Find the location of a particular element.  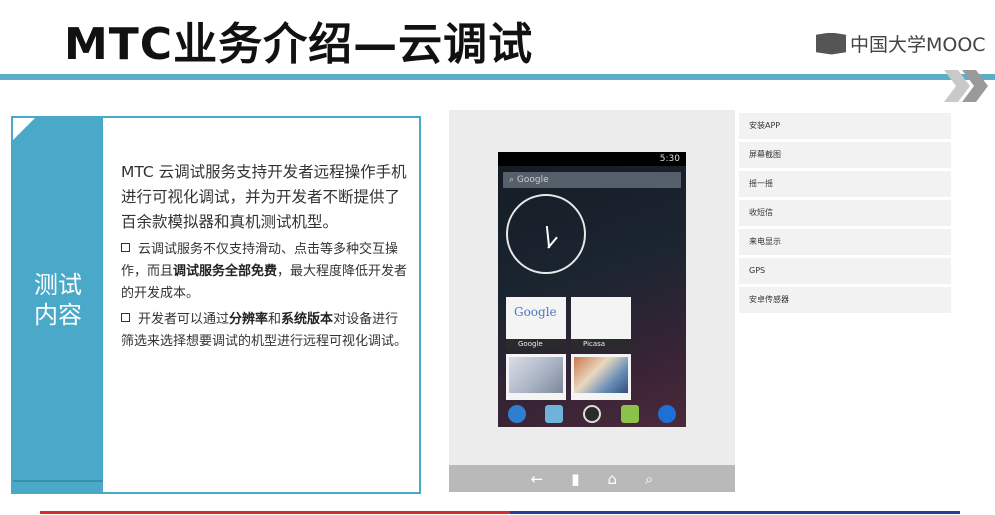

recent-app-browser is located at coordinates (536, 377).